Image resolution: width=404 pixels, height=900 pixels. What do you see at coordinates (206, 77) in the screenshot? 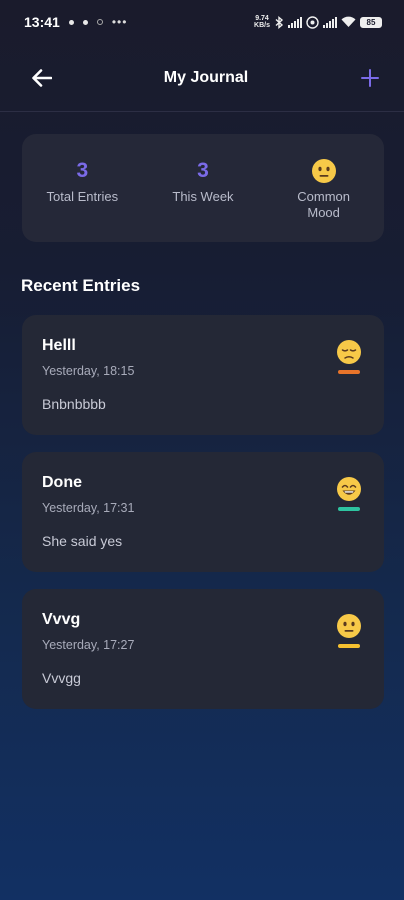
I see `page-title: My Journal` at bounding box center [206, 77].